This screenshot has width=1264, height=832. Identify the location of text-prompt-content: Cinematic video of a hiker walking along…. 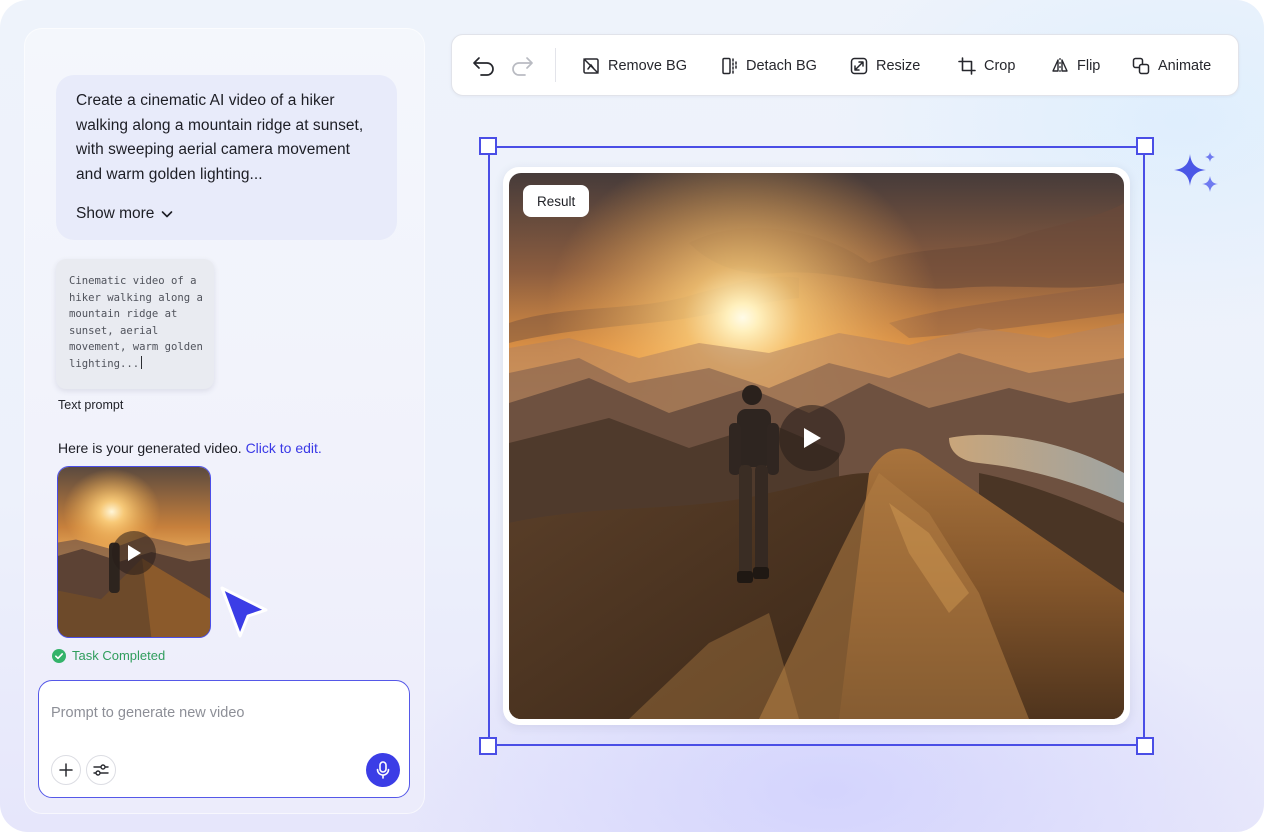
(136, 322).